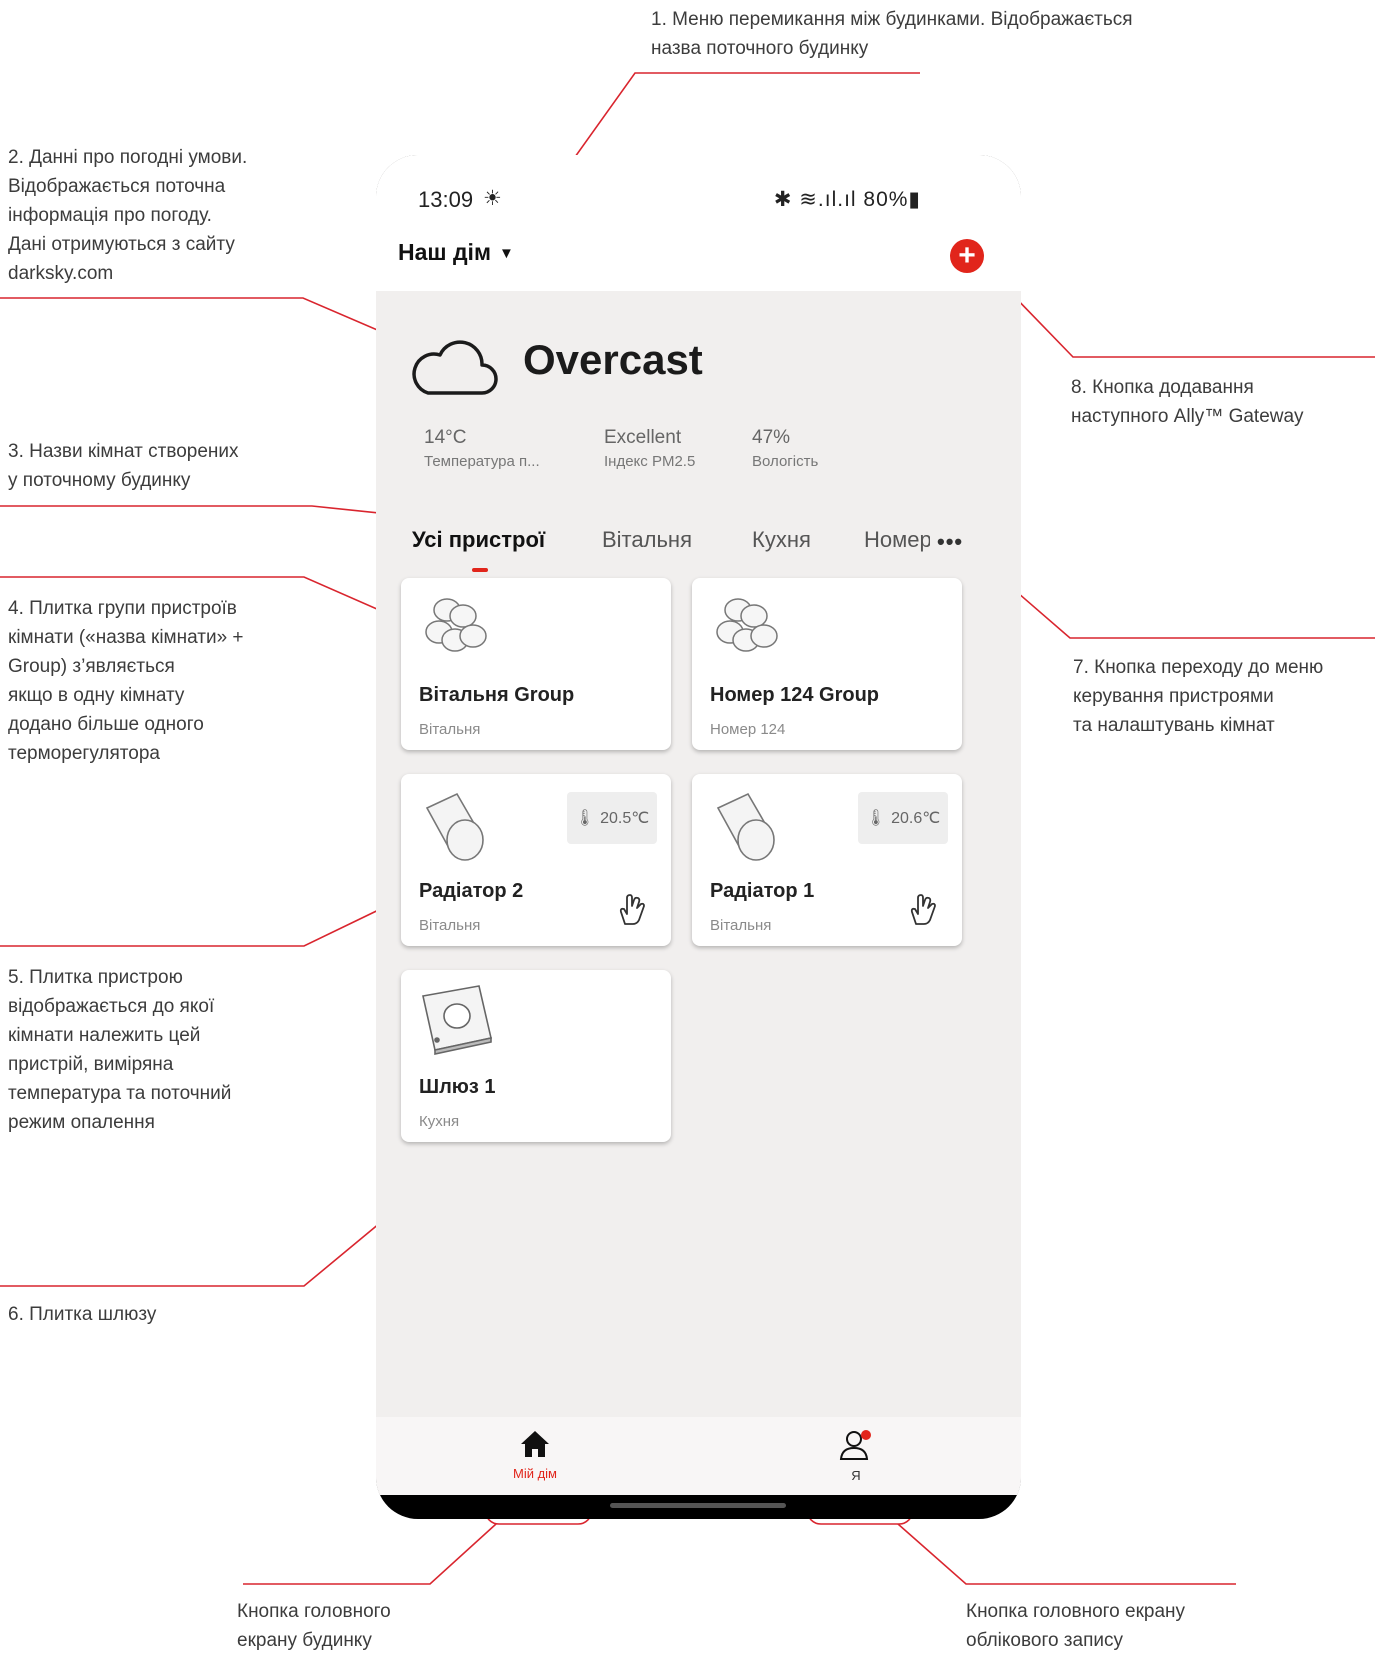 Image resolution: width=1375 pixels, height=1655 pixels. What do you see at coordinates (827, 664) in the screenshot?
I see `device-group-card: Номер 124 Group Номер 124` at bounding box center [827, 664].